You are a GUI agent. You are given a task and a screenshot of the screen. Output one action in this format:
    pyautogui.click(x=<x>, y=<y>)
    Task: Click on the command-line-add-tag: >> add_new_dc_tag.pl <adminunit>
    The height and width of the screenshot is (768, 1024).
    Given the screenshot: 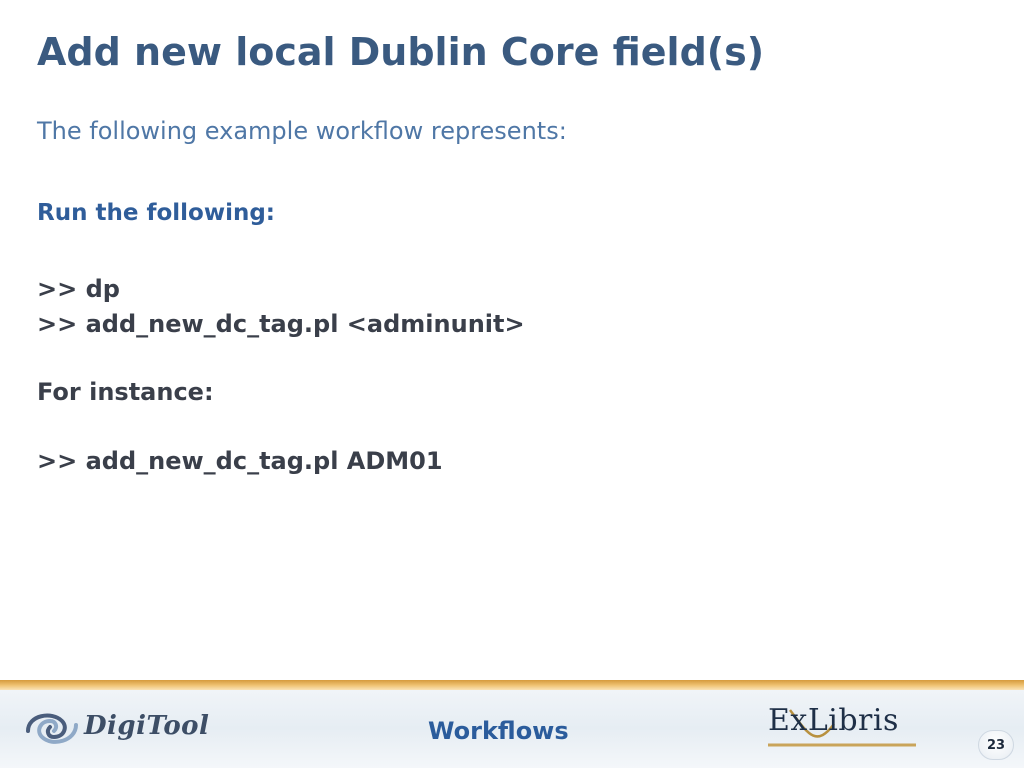 What is the action you would take?
    pyautogui.click(x=281, y=324)
    